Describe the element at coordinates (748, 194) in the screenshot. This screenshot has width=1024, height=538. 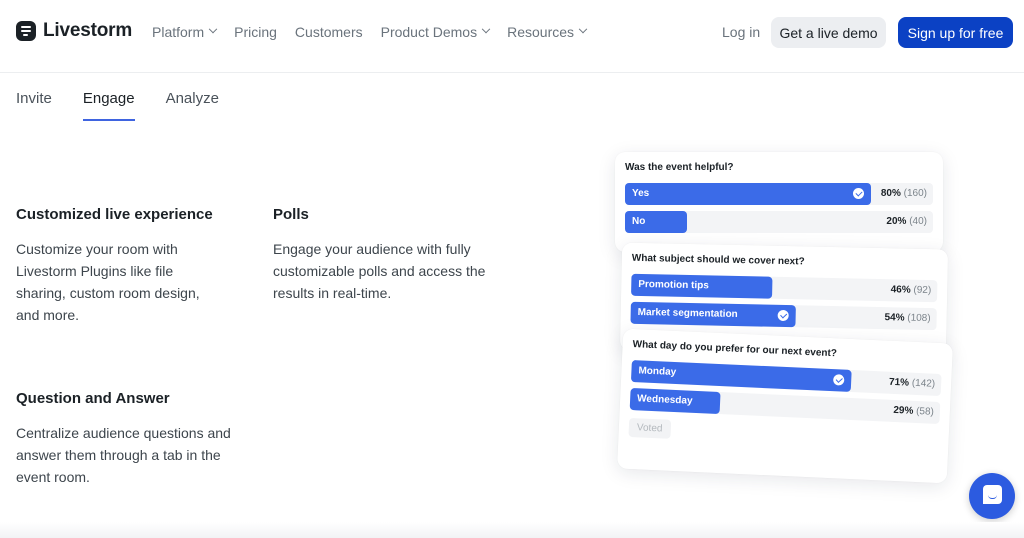
I see `poll-result-bar` at that location.